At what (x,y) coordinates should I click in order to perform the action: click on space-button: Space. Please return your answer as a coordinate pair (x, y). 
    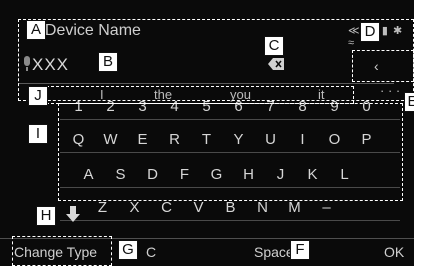
    Looking at the image, I should click on (274, 252).